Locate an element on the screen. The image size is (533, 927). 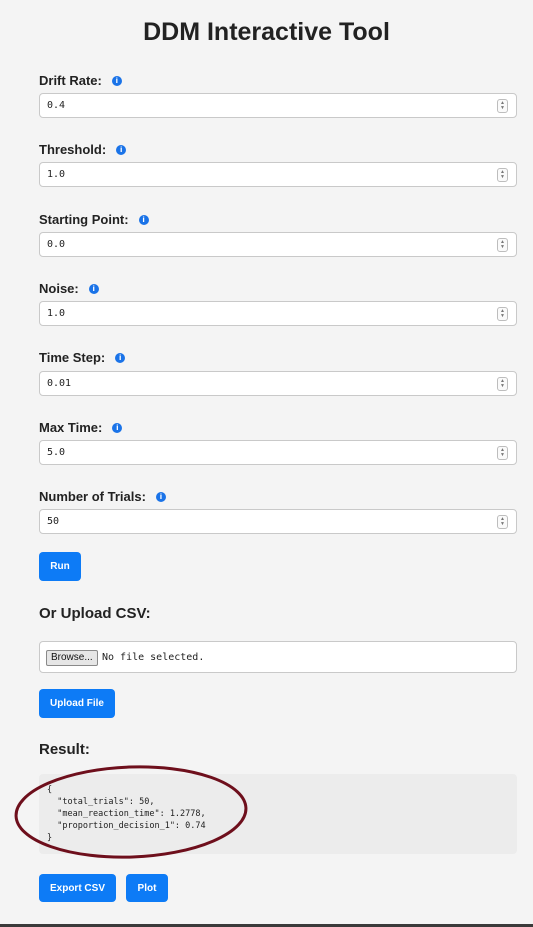
input-value: 5.0 is located at coordinates (56, 452).